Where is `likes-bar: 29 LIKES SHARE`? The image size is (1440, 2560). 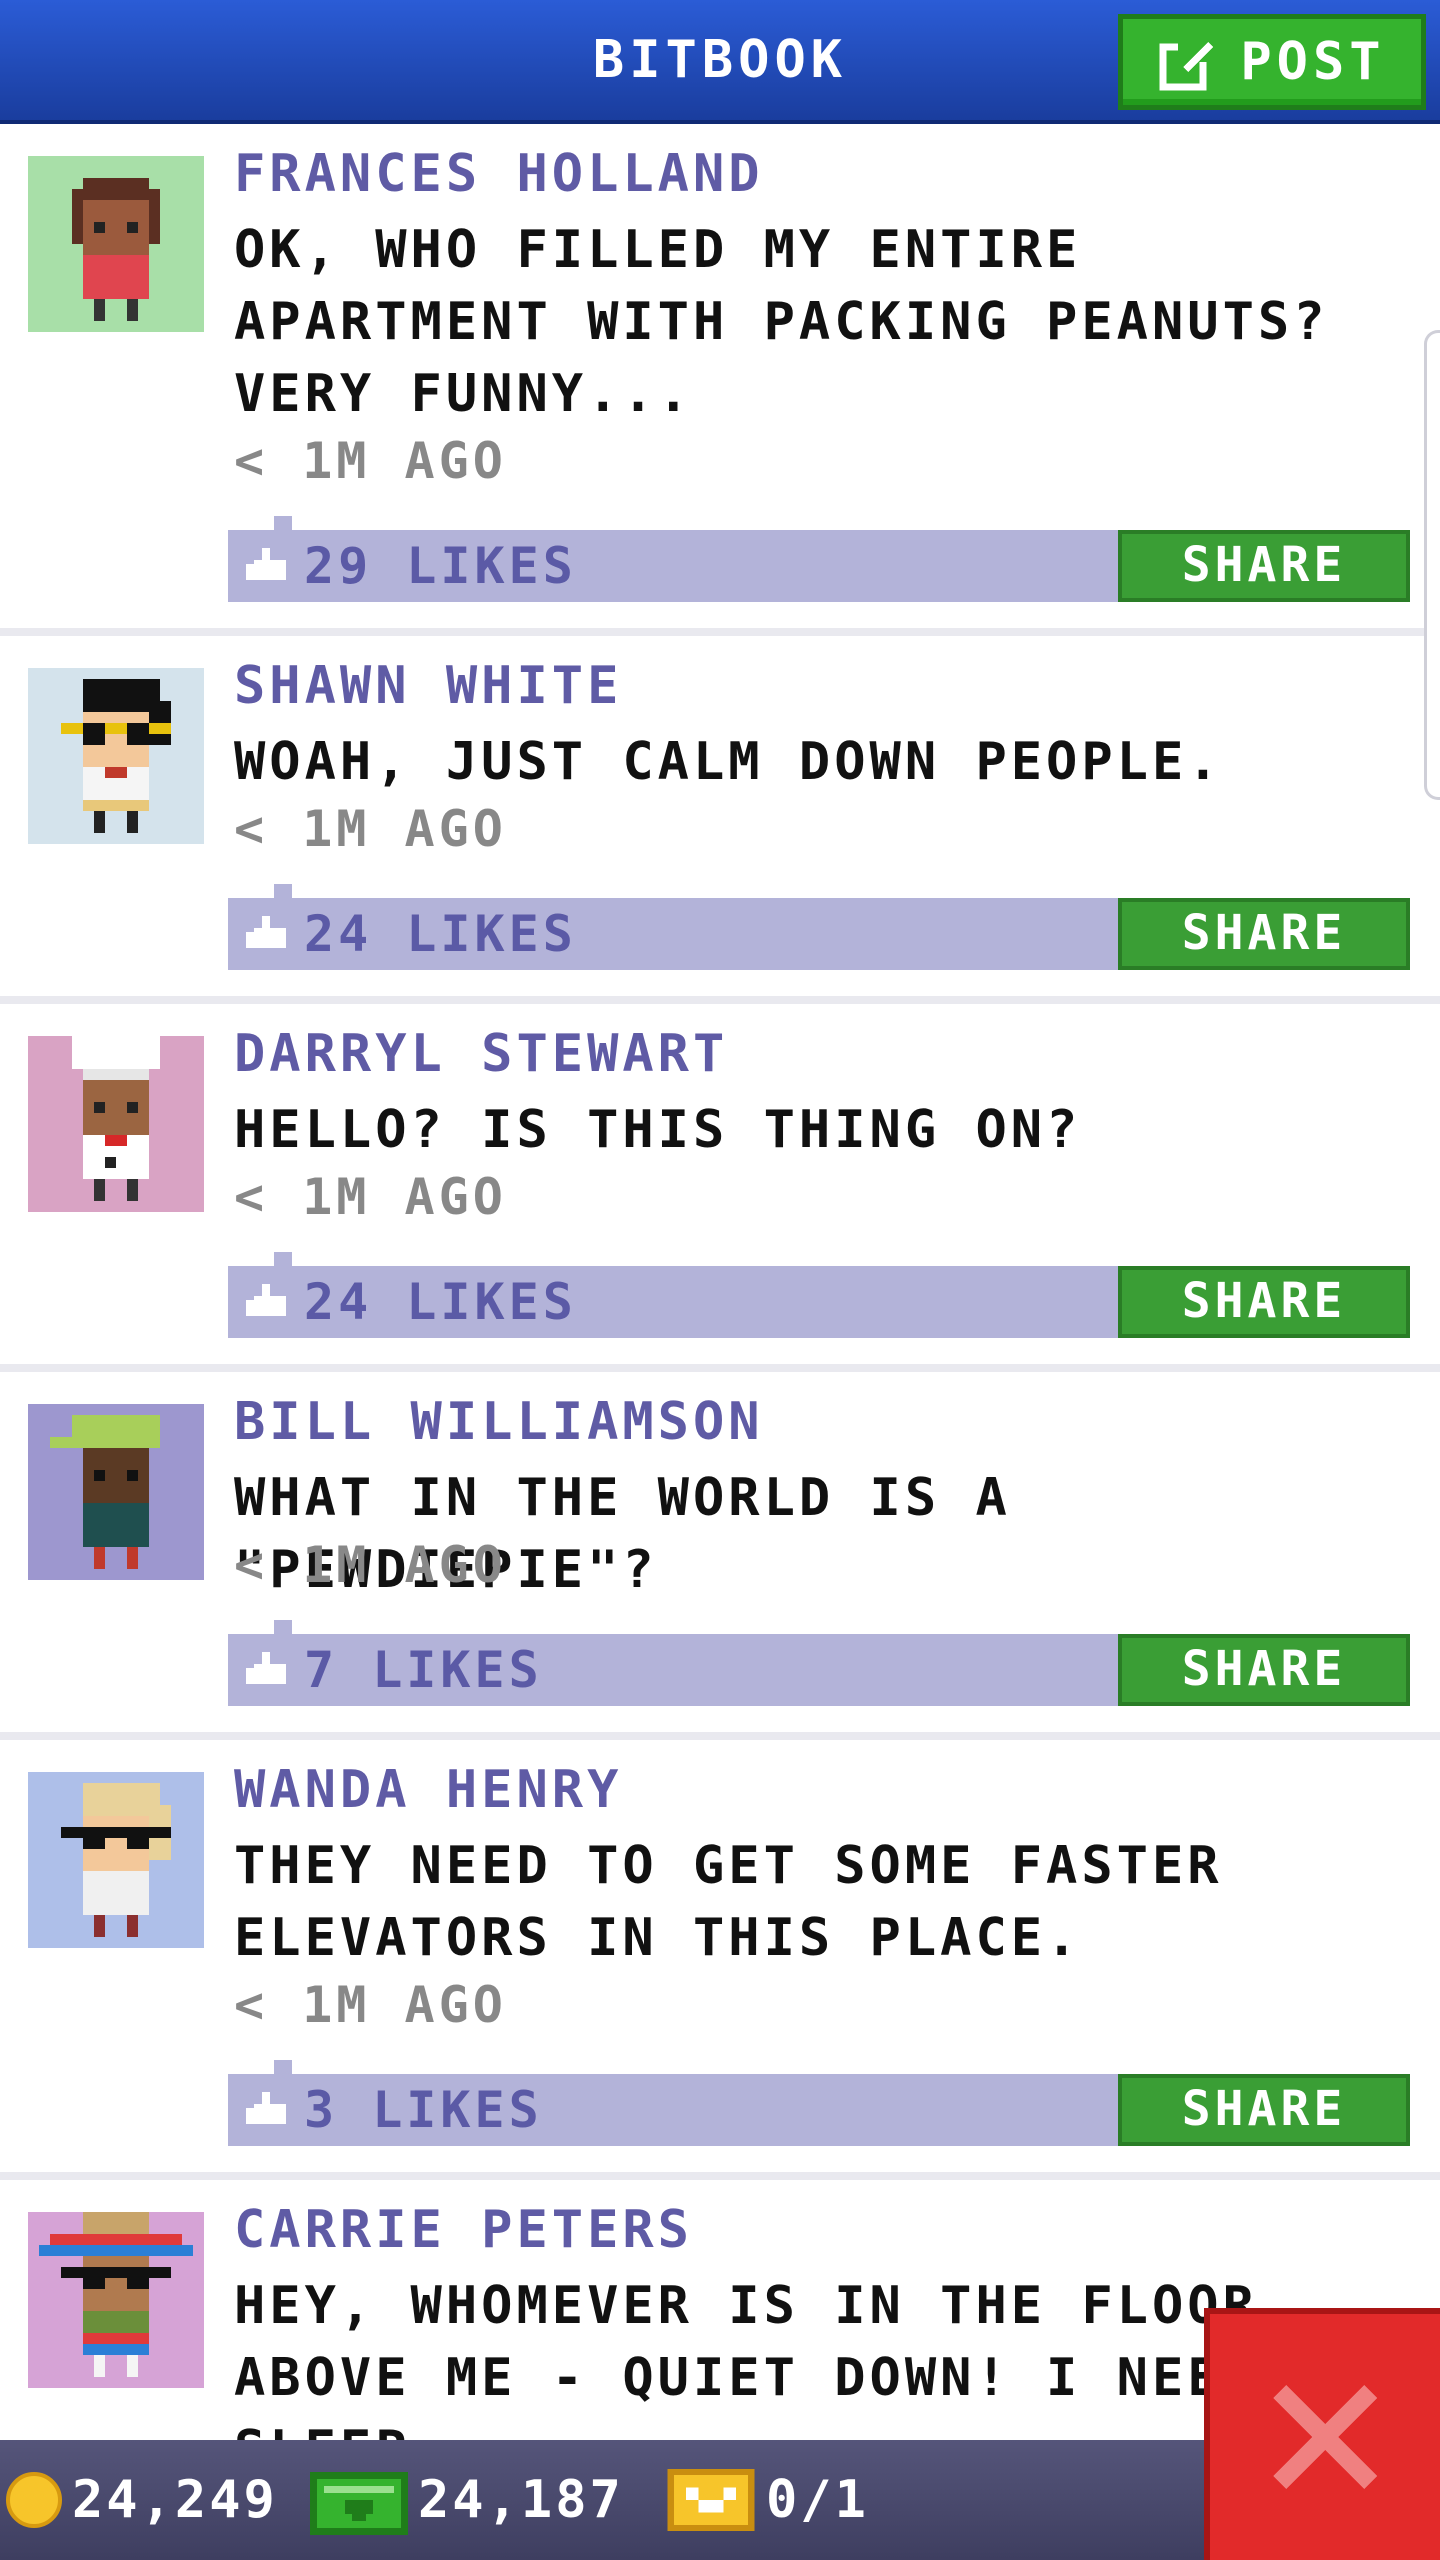
likes-bar: 29 LIKES SHARE is located at coordinates (819, 559).